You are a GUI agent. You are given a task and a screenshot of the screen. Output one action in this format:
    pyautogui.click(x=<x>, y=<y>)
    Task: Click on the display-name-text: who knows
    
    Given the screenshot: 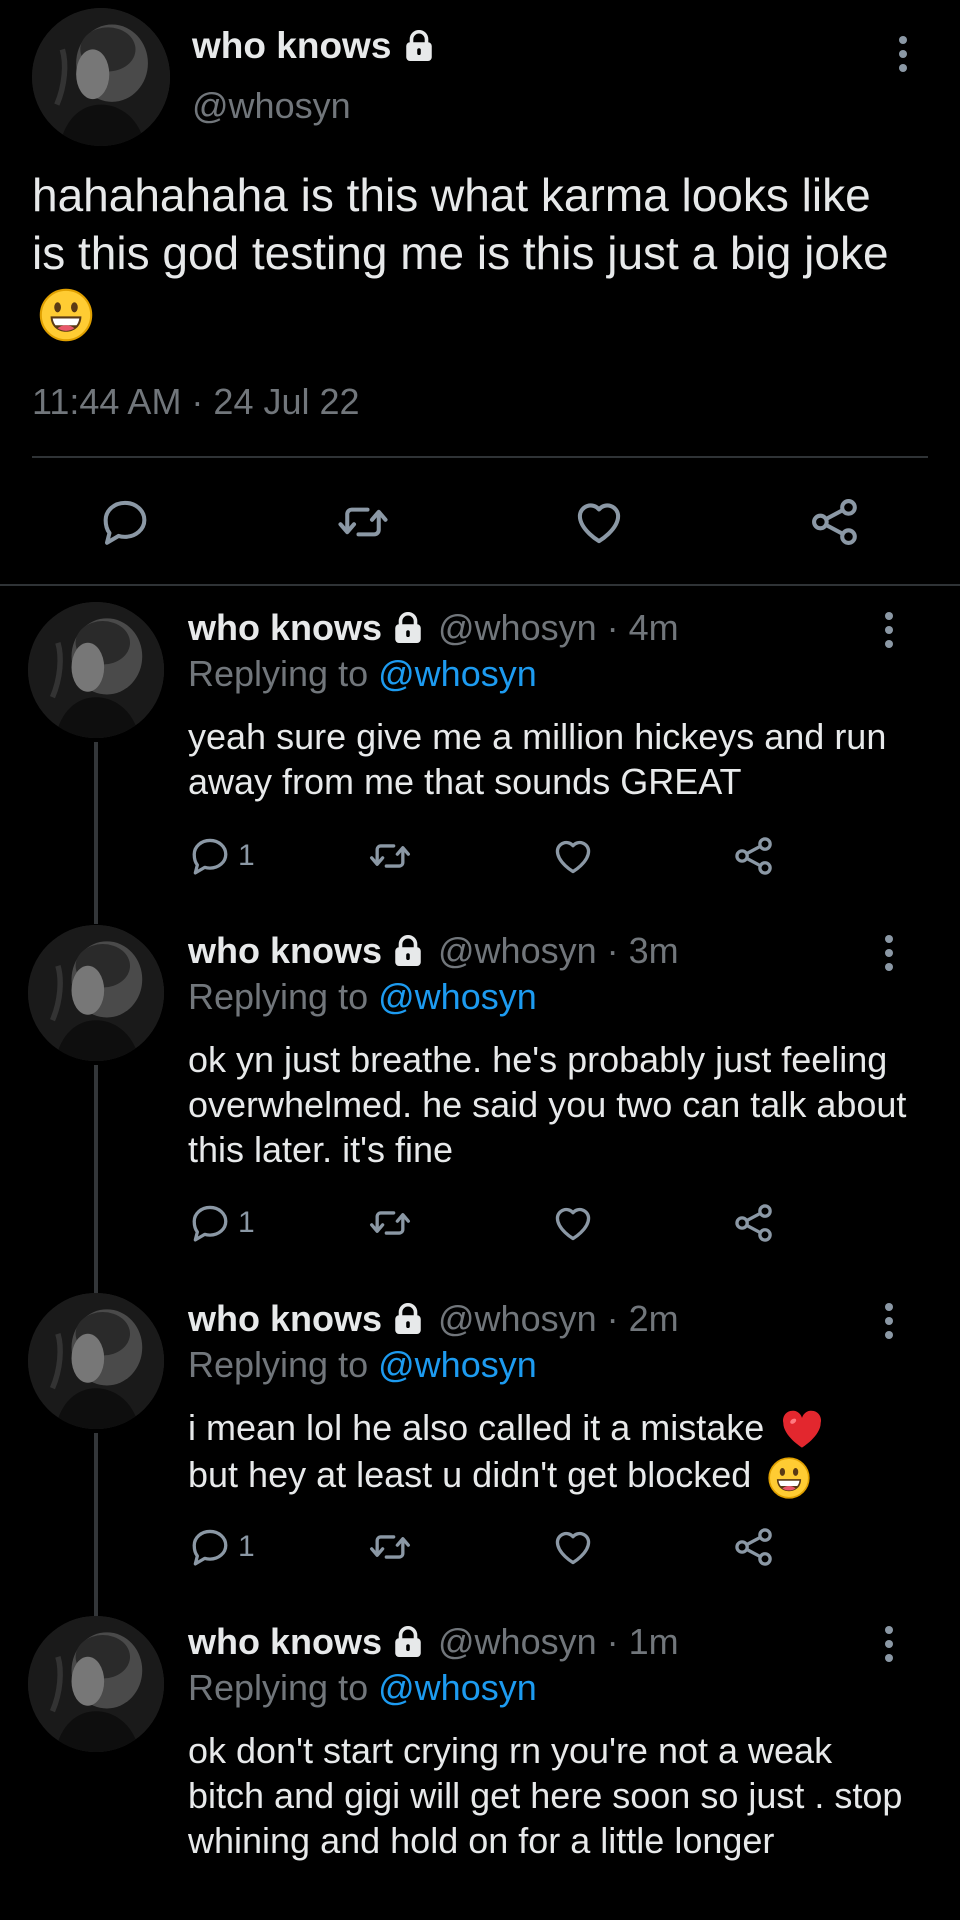 What is the action you would take?
    pyautogui.click(x=292, y=45)
    